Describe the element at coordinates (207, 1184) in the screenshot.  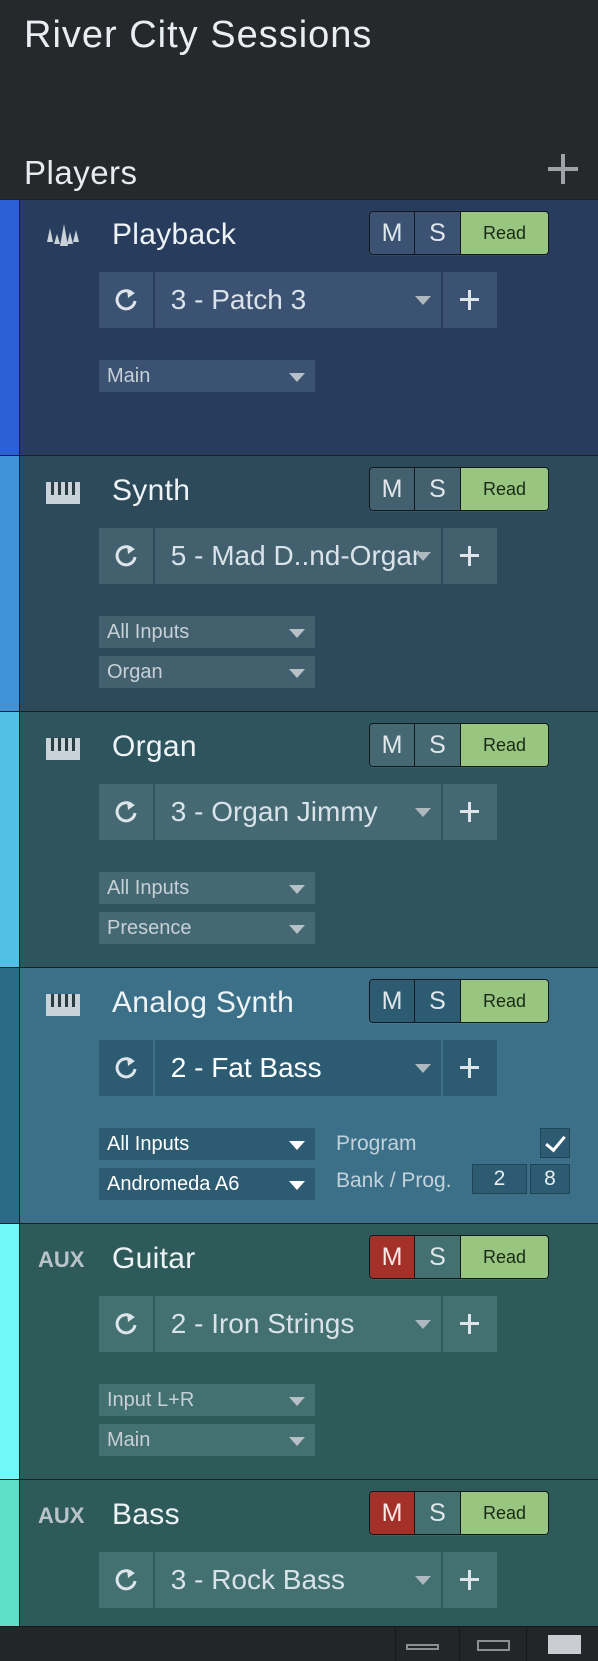
I see `output-select: Andromeda A6` at that location.